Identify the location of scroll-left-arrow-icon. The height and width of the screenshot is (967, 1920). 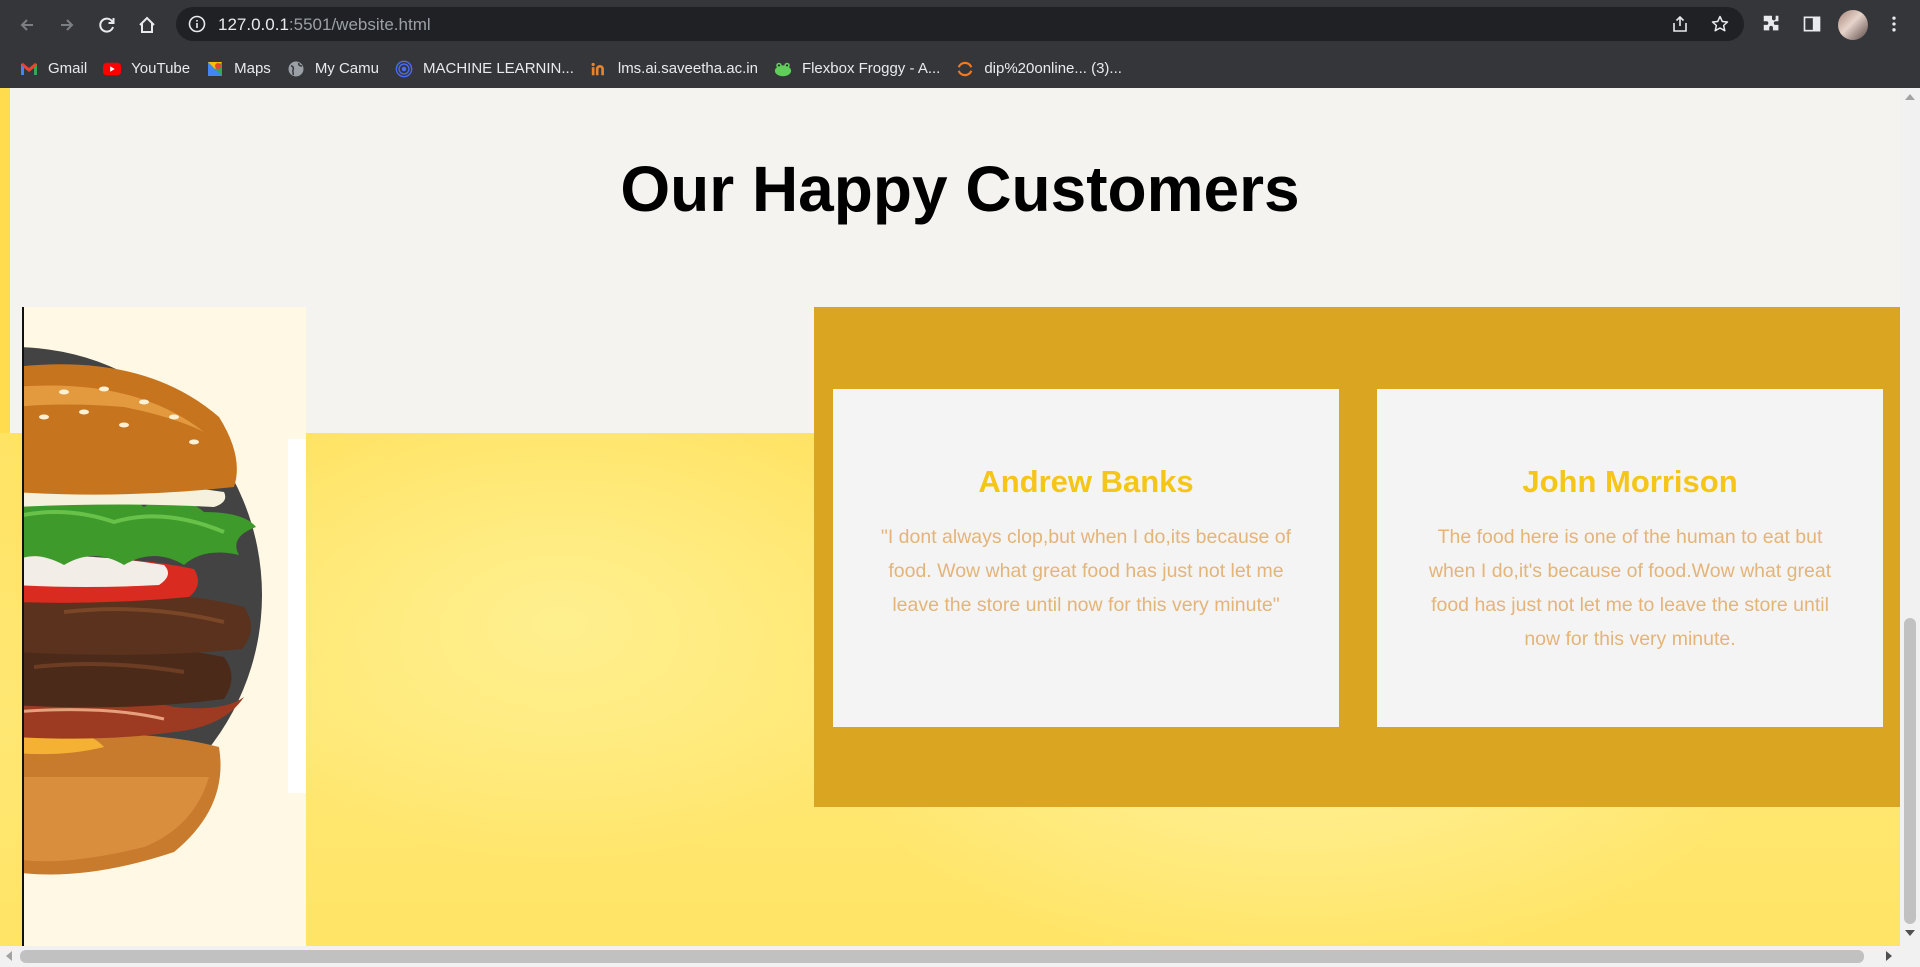
(9, 956).